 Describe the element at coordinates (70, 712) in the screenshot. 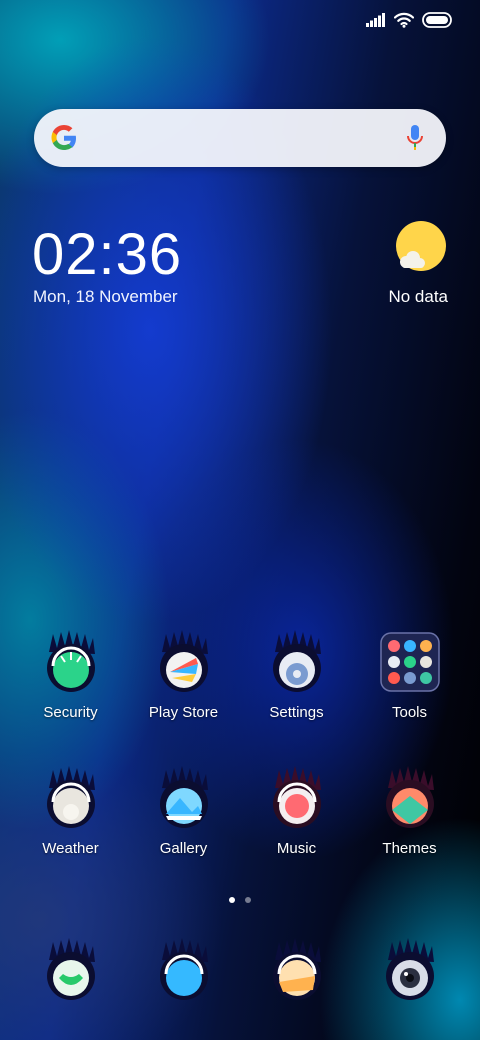

I see `app-label: Security` at that location.